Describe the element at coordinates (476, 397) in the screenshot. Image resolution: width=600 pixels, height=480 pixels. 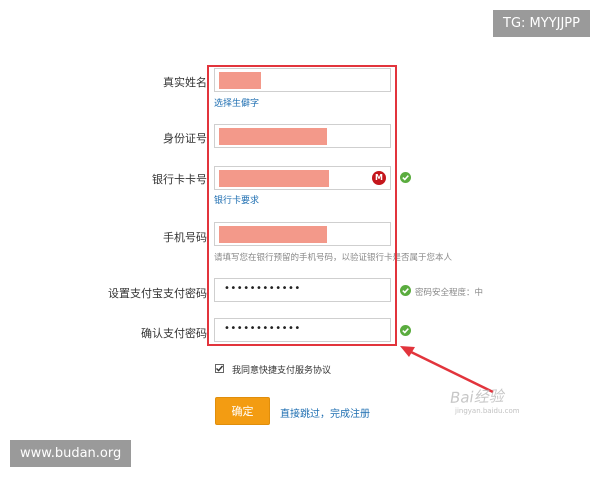
I see `baidu-watermark: Bai经验` at that location.